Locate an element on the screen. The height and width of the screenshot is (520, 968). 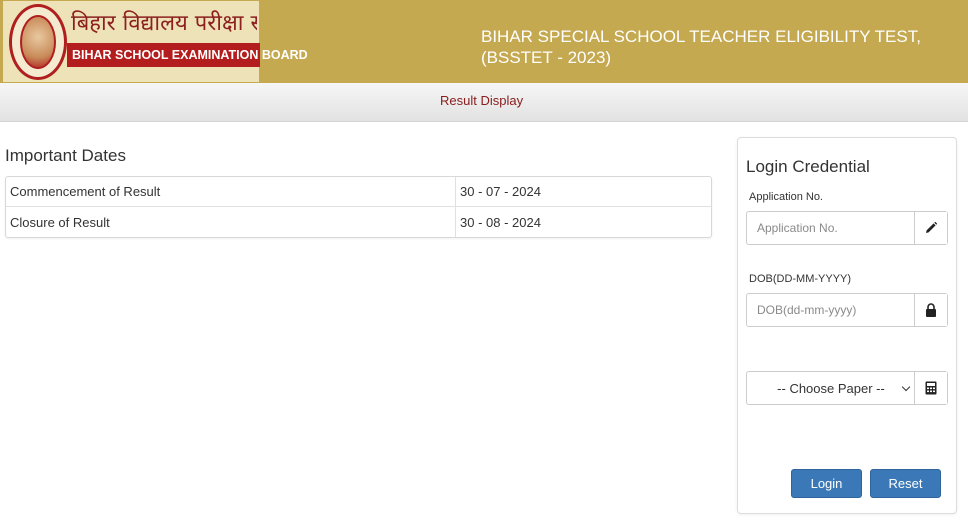
lock-icon is located at coordinates (930, 310).